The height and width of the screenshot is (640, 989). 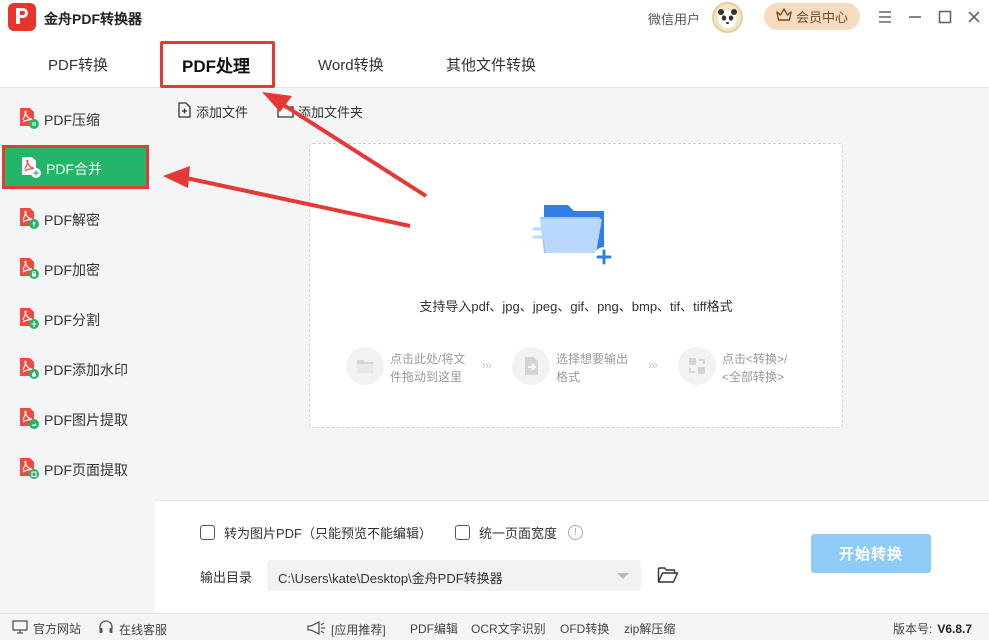 What do you see at coordinates (915, 17) in the screenshot?
I see `minimize-icon` at bounding box center [915, 17].